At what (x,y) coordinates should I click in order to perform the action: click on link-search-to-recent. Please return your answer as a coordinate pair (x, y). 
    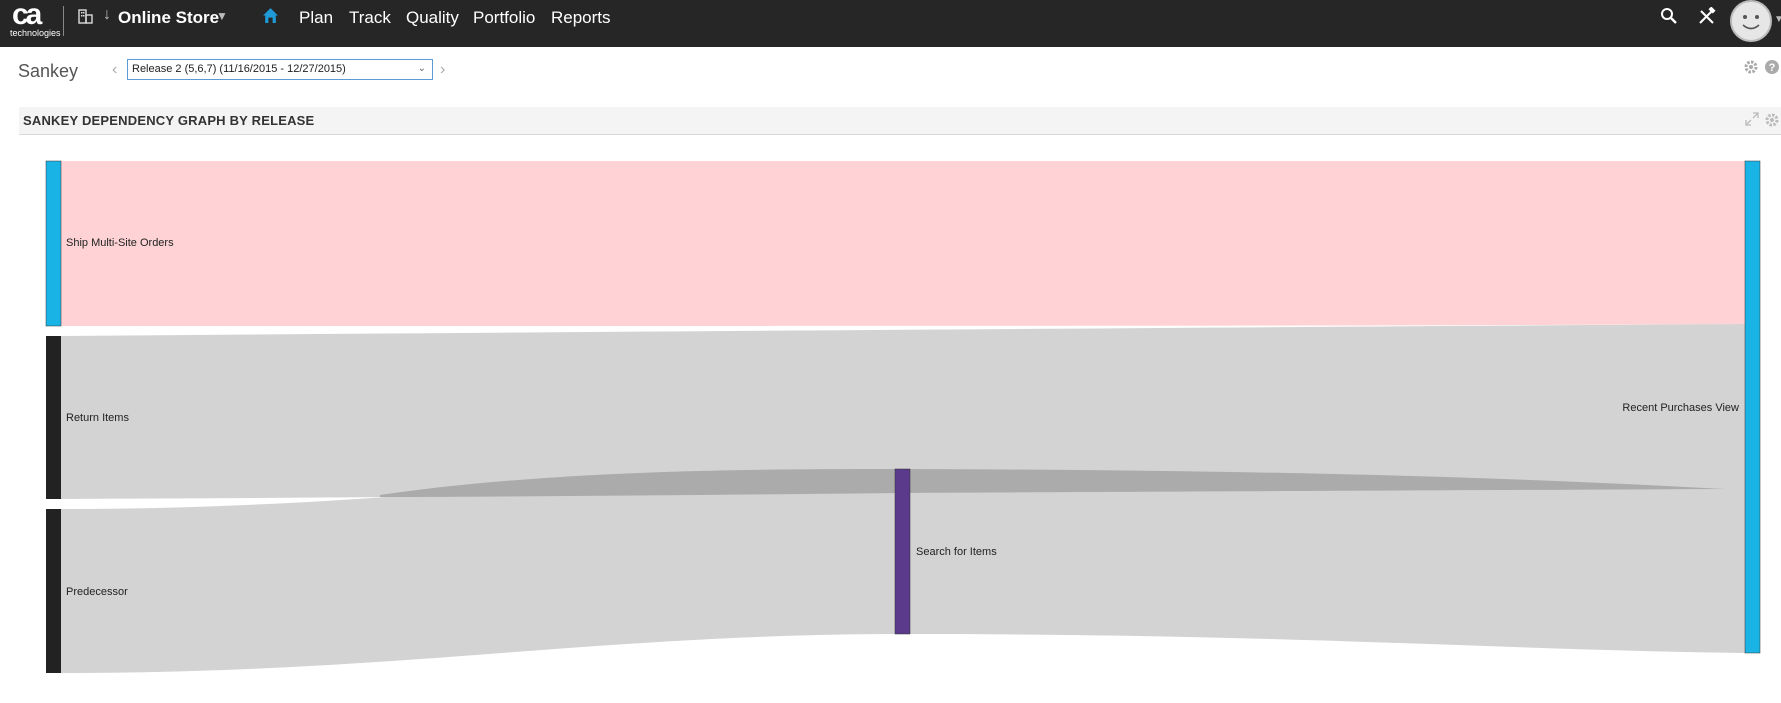
    Looking at the image, I should click on (1323, 561).